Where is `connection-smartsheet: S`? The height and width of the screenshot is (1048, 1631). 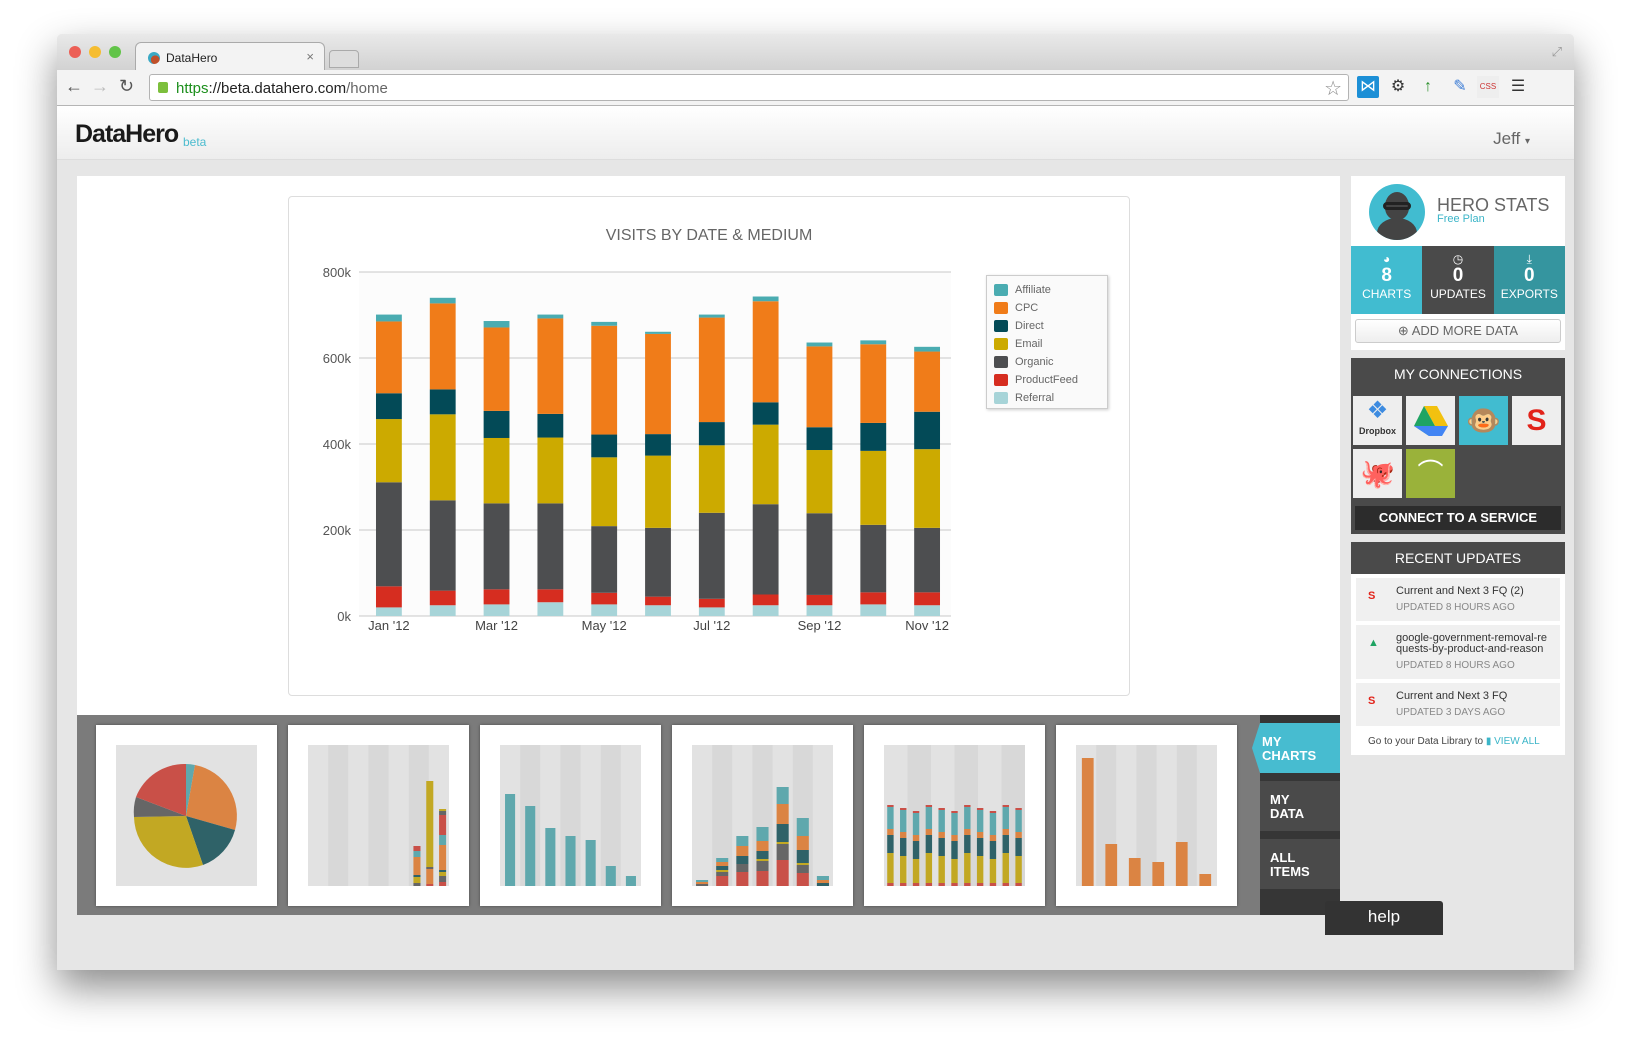 connection-smartsheet: S is located at coordinates (1536, 420).